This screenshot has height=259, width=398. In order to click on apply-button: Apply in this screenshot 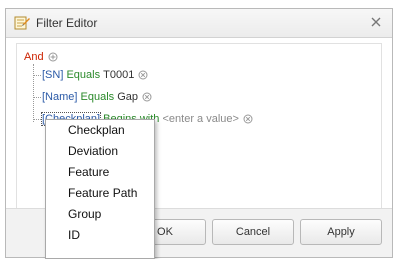, I will do `click(341, 232)`.